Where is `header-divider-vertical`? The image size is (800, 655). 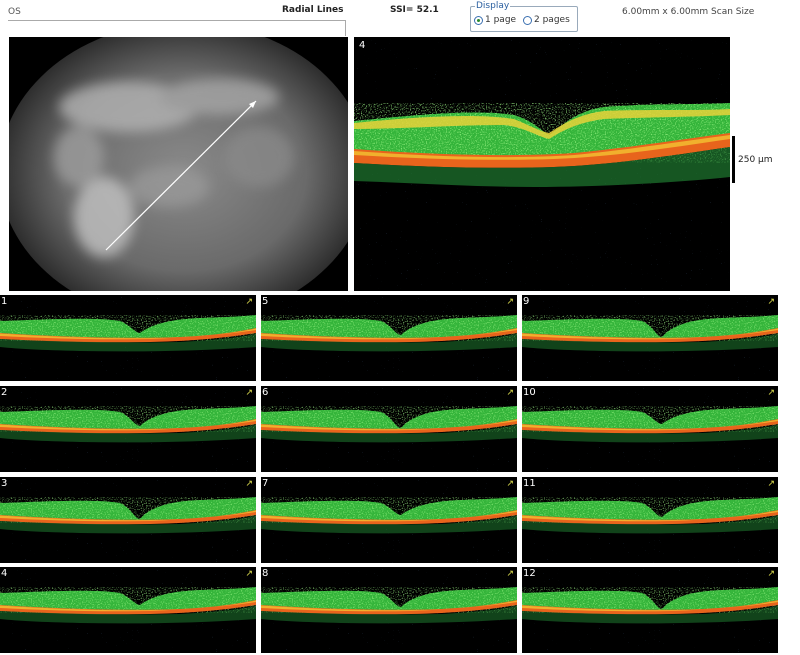
header-divider-vertical is located at coordinates (345, 28).